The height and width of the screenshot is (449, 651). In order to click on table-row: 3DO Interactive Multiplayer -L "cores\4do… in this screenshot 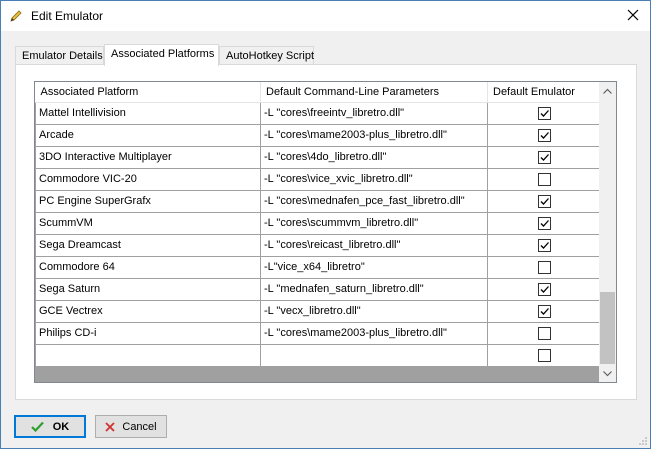, I will do `click(318, 157)`.